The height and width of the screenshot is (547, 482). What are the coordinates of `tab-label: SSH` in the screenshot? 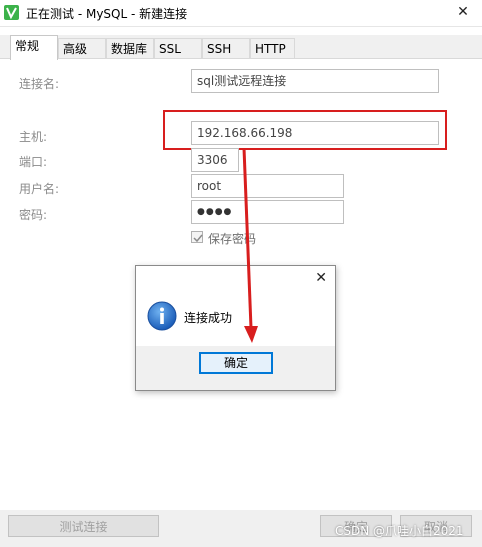 It's located at (219, 49).